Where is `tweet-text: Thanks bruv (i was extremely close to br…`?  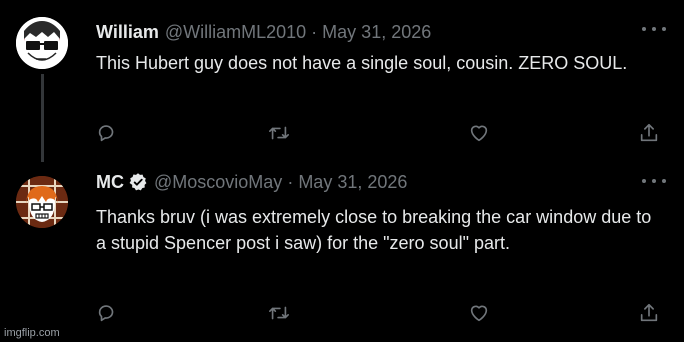
tweet-text: Thanks bruv (i was extremely close to br… is located at coordinates (374, 230).